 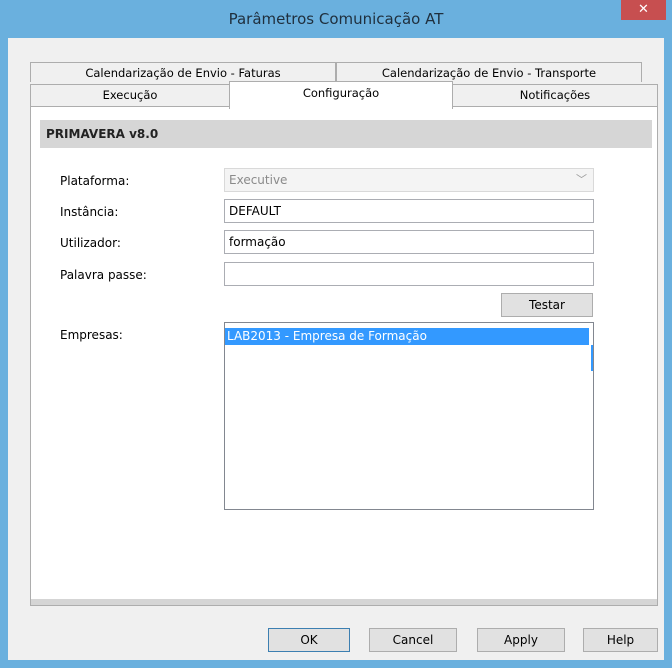 What do you see at coordinates (409, 242) in the screenshot?
I see `utilizador-input: formação` at bounding box center [409, 242].